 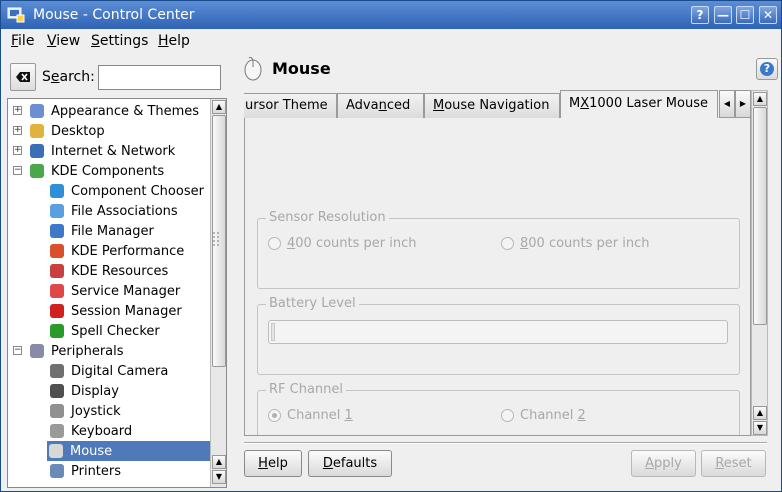 What do you see at coordinates (57, 271) in the screenshot?
I see `kde-resources-icon` at bounding box center [57, 271].